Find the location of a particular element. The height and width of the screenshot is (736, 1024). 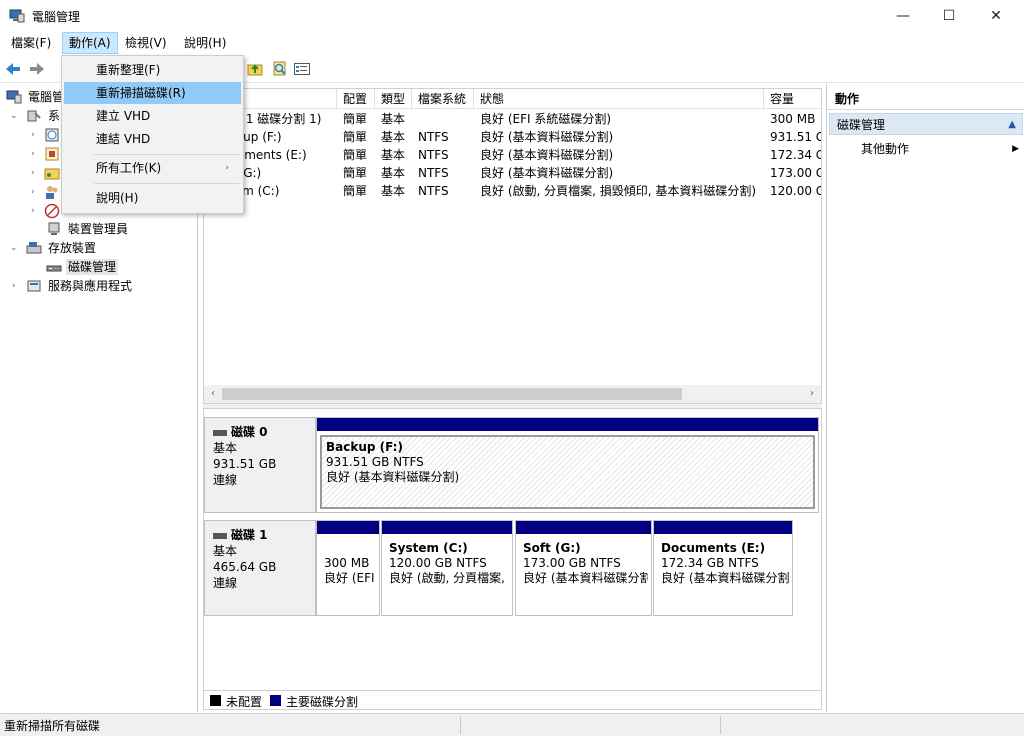

actions-section-label: 磁碟管理 is located at coordinates (861, 125).